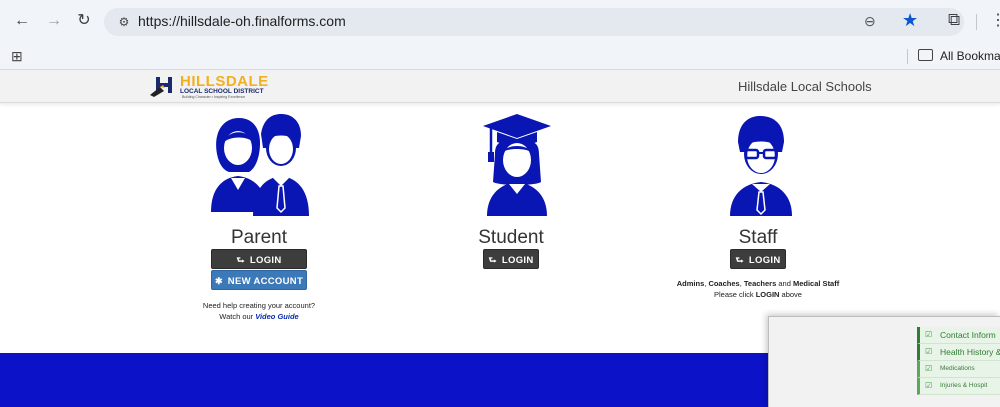  Describe the element at coordinates (161, 87) in the screenshot. I see `hawk-logo-icon` at that location.